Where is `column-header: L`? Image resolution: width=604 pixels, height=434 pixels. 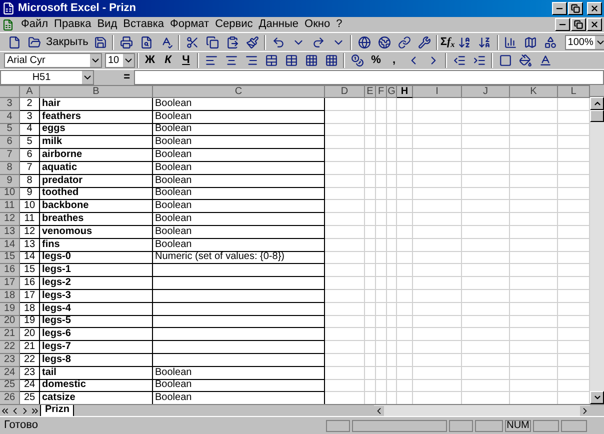 column-header: L is located at coordinates (574, 92).